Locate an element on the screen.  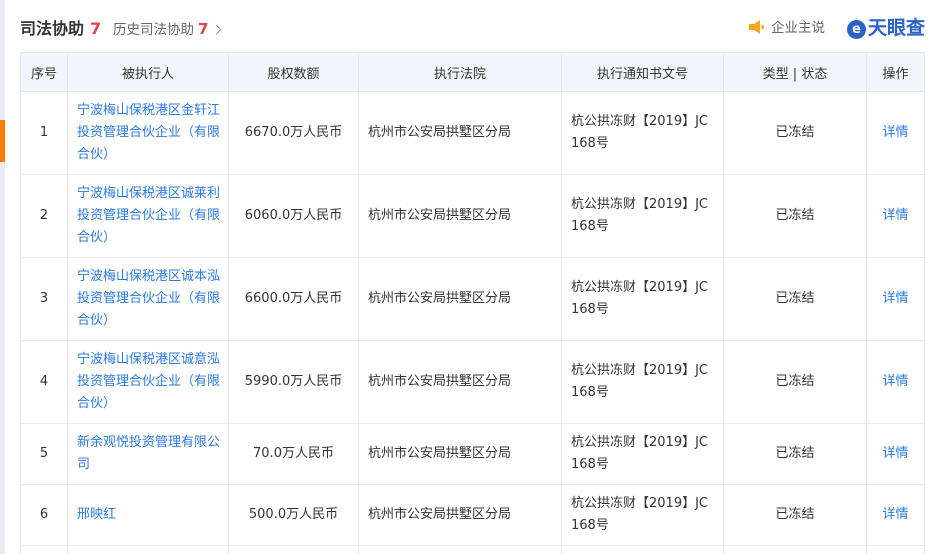
company-statement-link: 企业主说 is located at coordinates (786, 26).